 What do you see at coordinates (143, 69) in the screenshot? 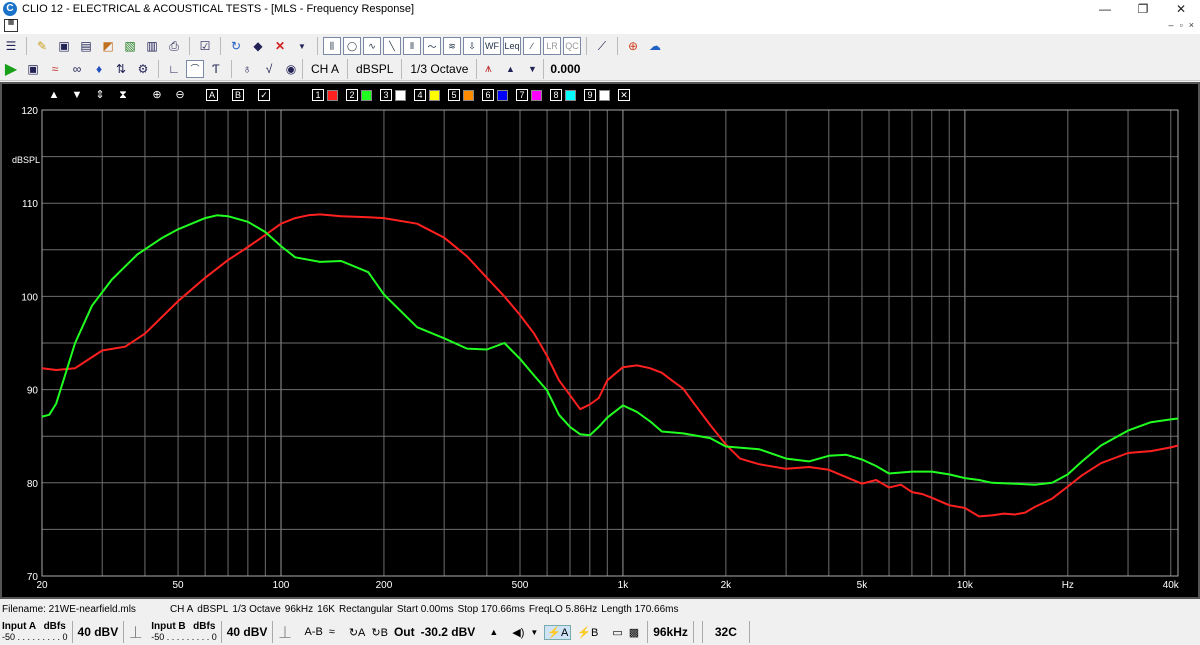
I see `settings-icon: ⚙` at bounding box center [143, 69].